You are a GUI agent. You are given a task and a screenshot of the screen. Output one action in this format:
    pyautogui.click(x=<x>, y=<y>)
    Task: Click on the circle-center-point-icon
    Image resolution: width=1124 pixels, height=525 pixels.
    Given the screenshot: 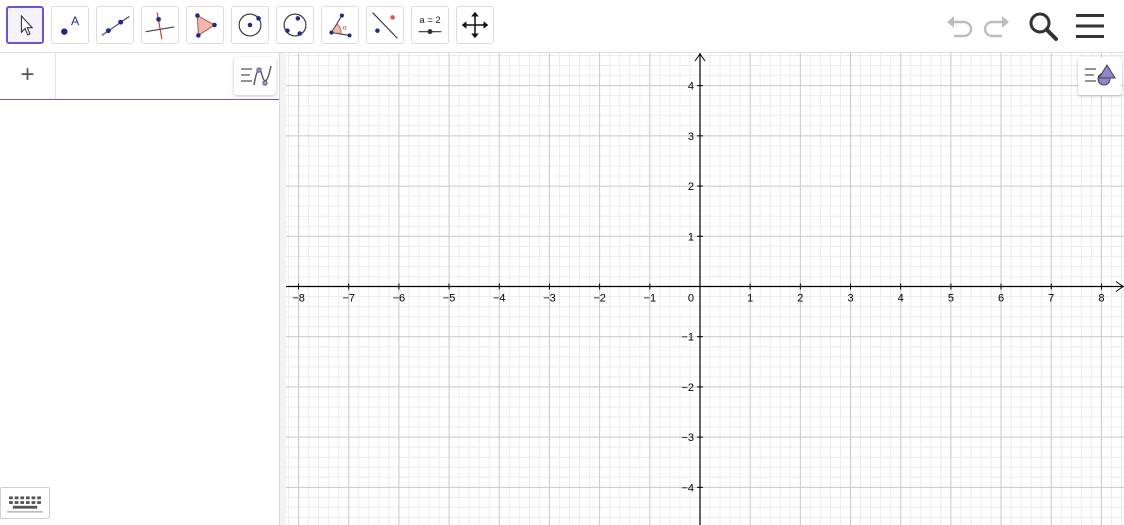 What is the action you would take?
    pyautogui.click(x=250, y=25)
    